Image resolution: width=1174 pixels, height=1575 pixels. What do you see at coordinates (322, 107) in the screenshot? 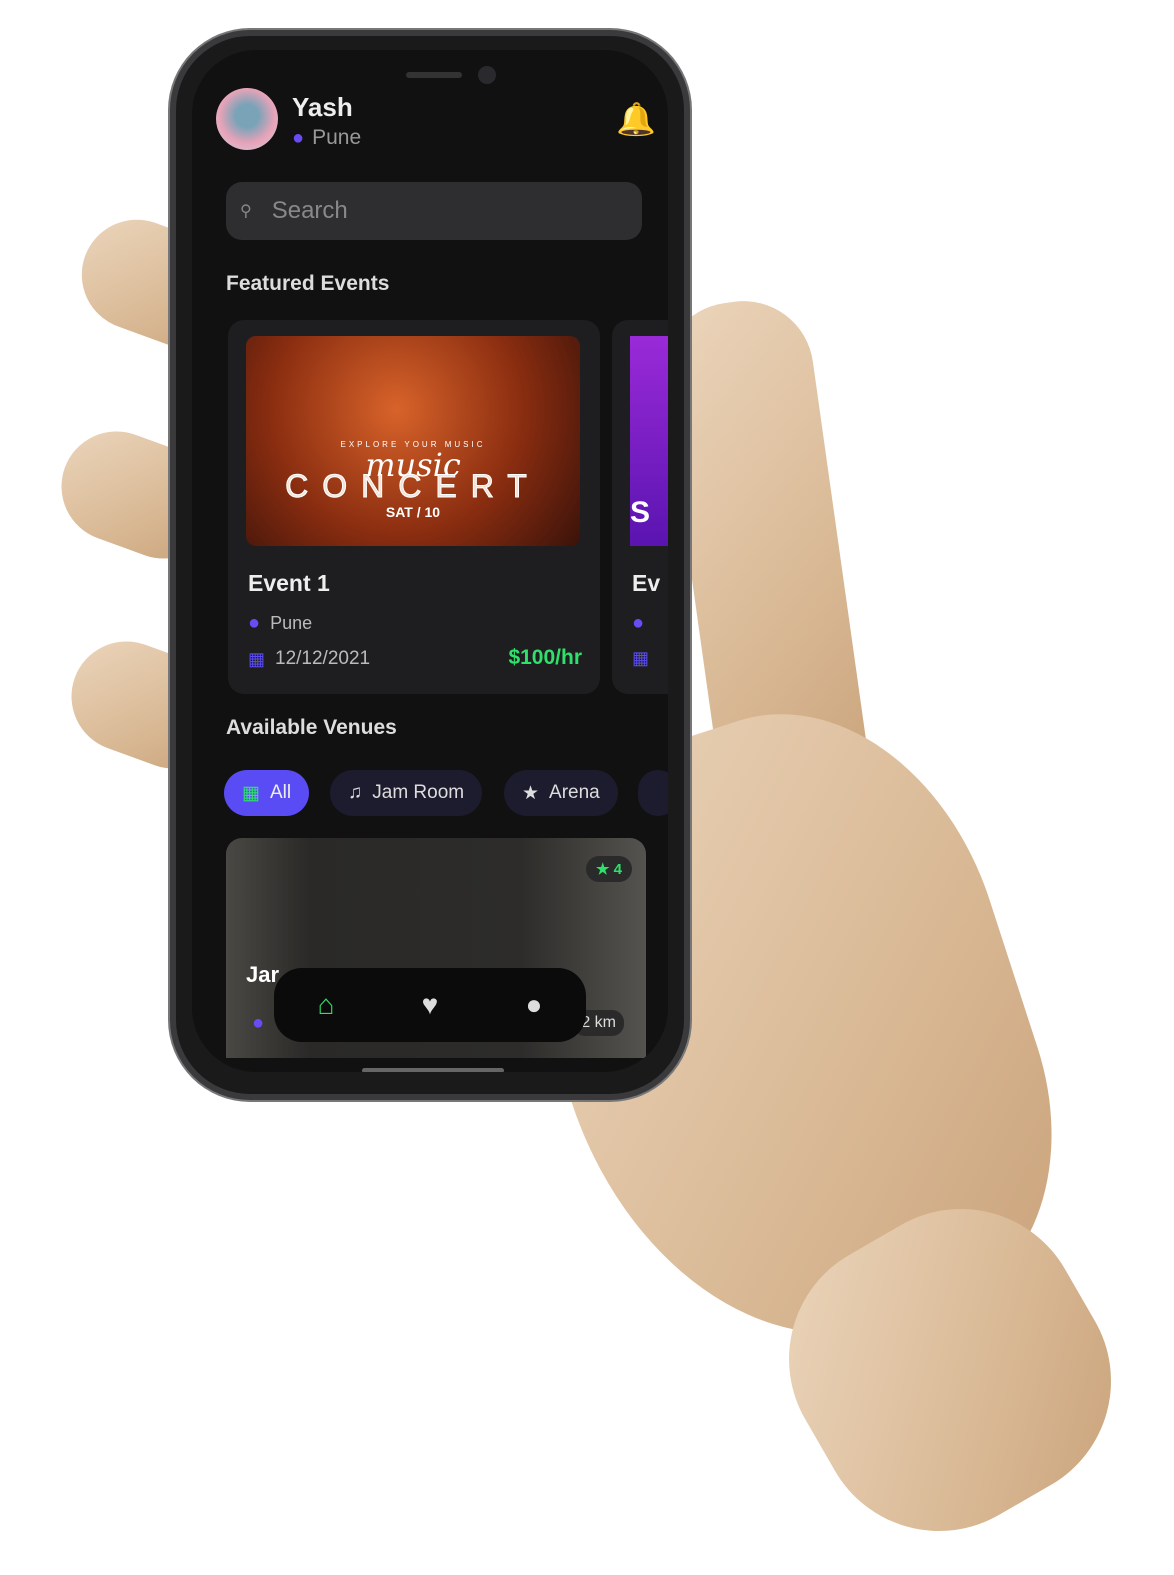
I see `user-name: Yash` at bounding box center [322, 107].